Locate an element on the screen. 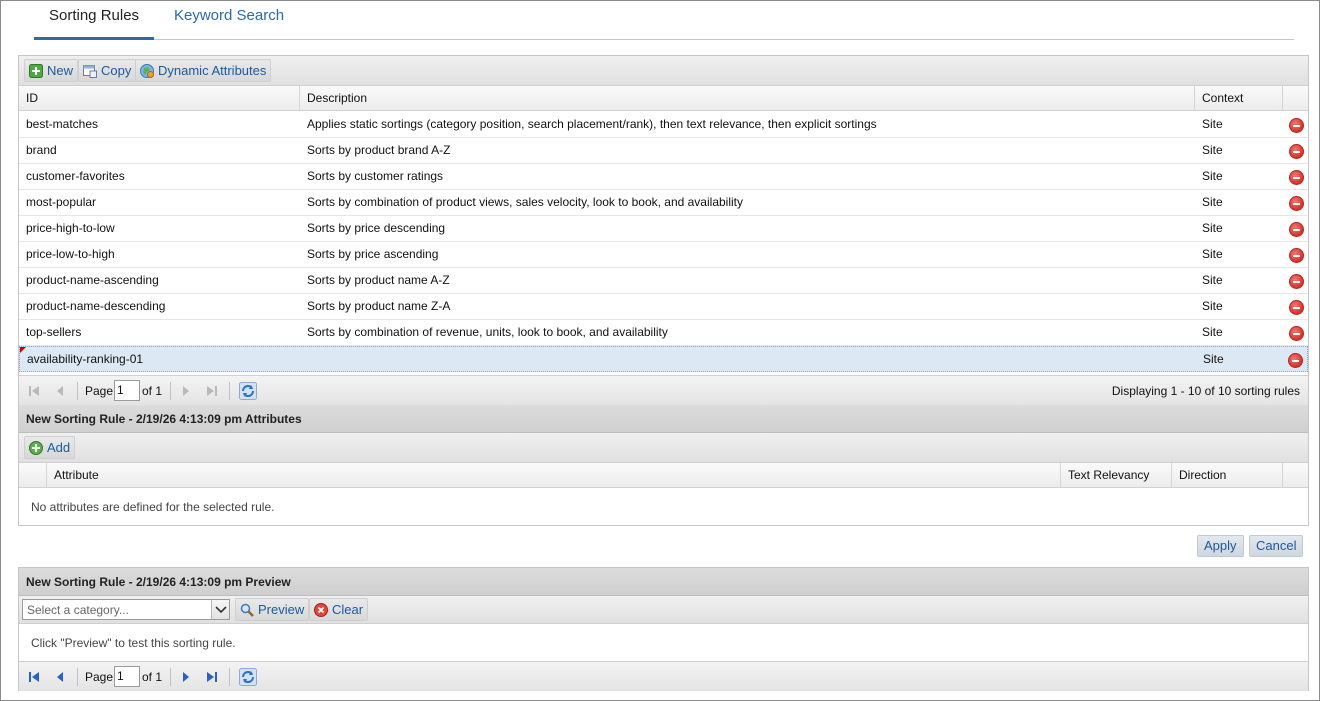 The width and height of the screenshot is (1320, 701). rules-grid-header: ID Description Context is located at coordinates (663, 98).